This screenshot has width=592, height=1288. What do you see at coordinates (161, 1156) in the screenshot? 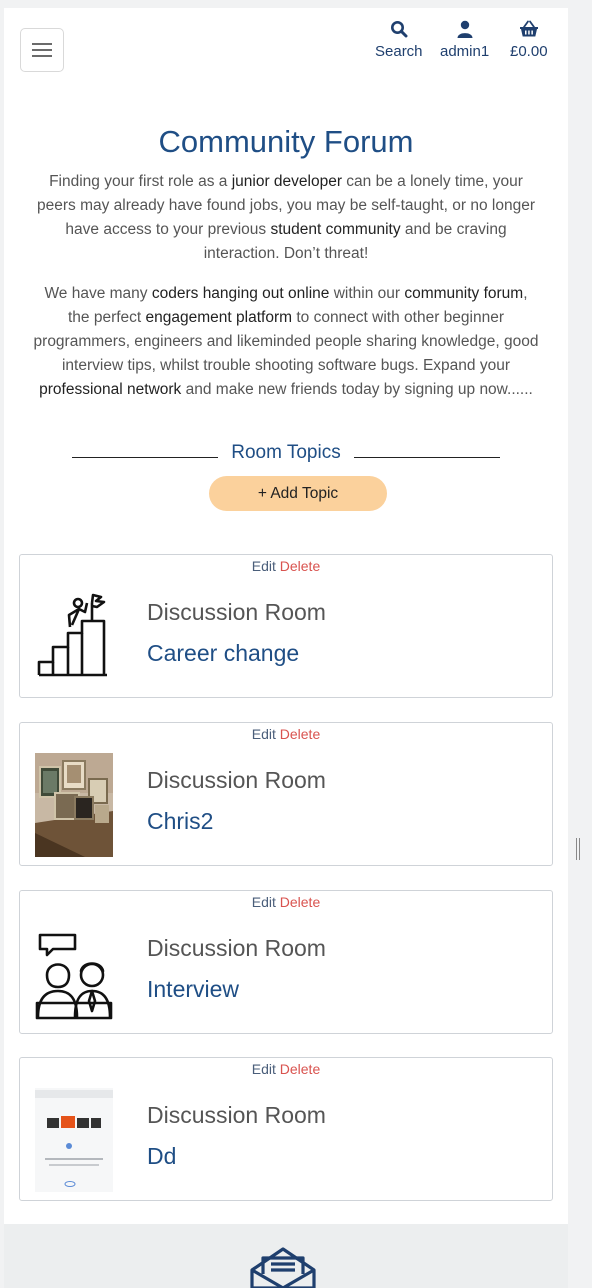
I see `room-name-link: Dd` at bounding box center [161, 1156].